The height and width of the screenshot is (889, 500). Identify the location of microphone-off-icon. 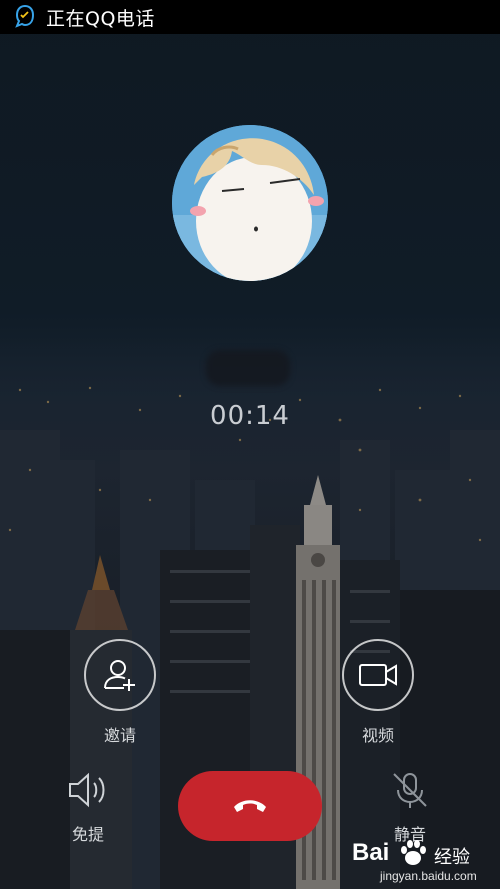
(410, 790).